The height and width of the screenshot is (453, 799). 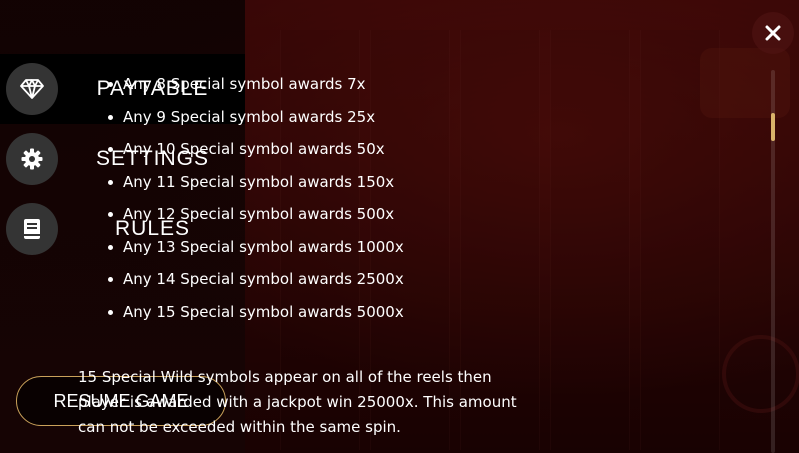 What do you see at coordinates (32, 229) in the screenshot?
I see `book-icon` at bounding box center [32, 229].